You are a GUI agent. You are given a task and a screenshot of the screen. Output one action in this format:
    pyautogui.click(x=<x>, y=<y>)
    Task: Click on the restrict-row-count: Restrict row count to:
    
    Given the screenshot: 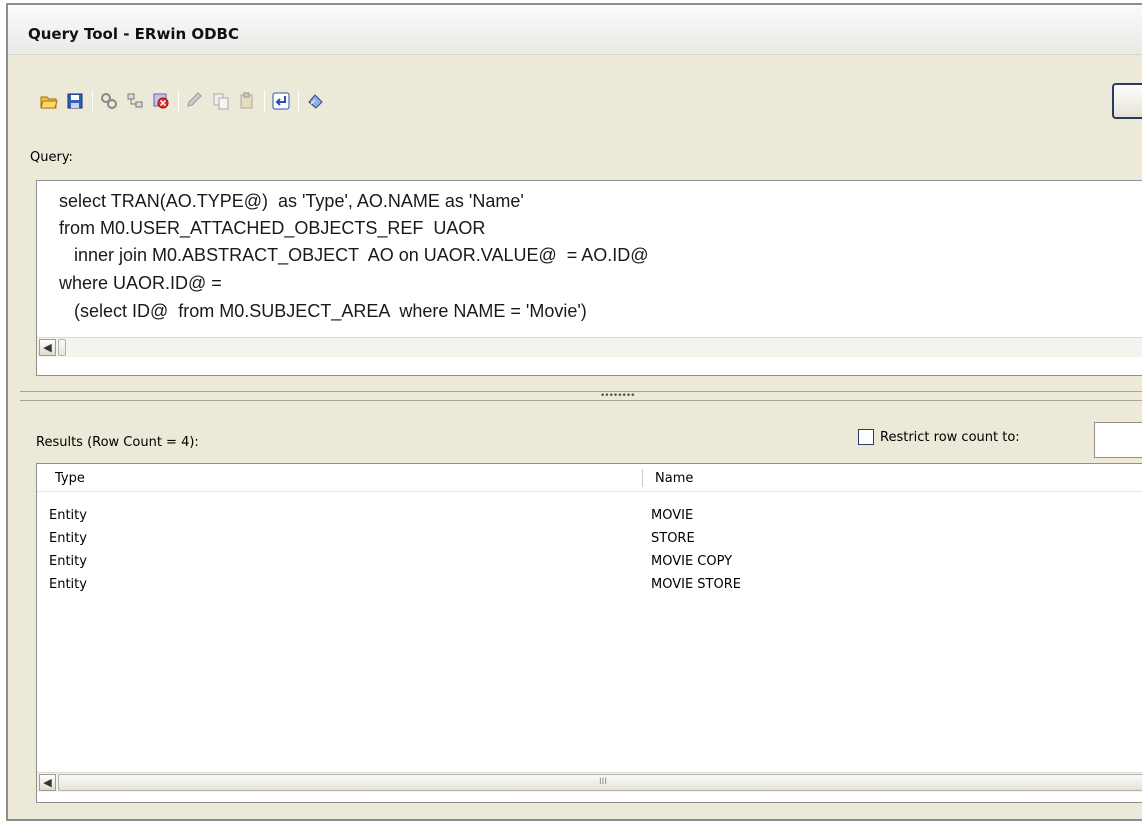 What is the action you would take?
    pyautogui.click(x=939, y=437)
    